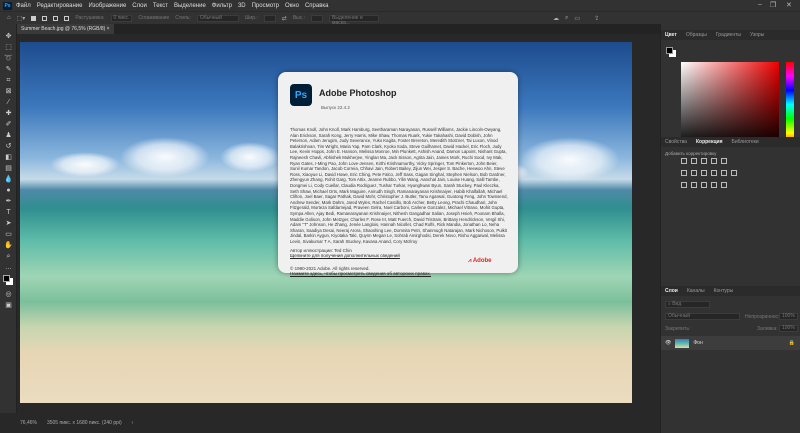 This screenshot has height=433, width=800. What do you see at coordinates (671, 35) in the screenshot?
I see `tab-color: Цвет` at bounding box center [671, 35].